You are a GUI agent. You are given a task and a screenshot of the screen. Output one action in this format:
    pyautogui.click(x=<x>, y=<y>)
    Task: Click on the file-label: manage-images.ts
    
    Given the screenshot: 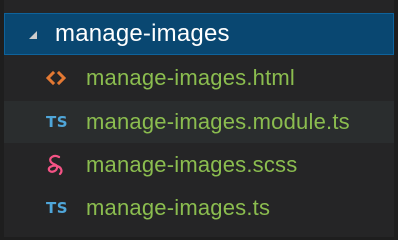 What is the action you would take?
    pyautogui.click(x=178, y=207)
    